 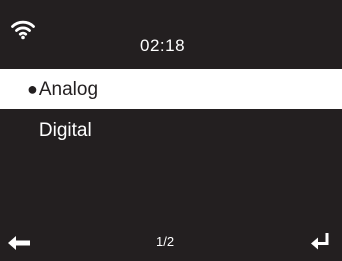 I want to click on menu-item-label: Digital, so click(x=65, y=130).